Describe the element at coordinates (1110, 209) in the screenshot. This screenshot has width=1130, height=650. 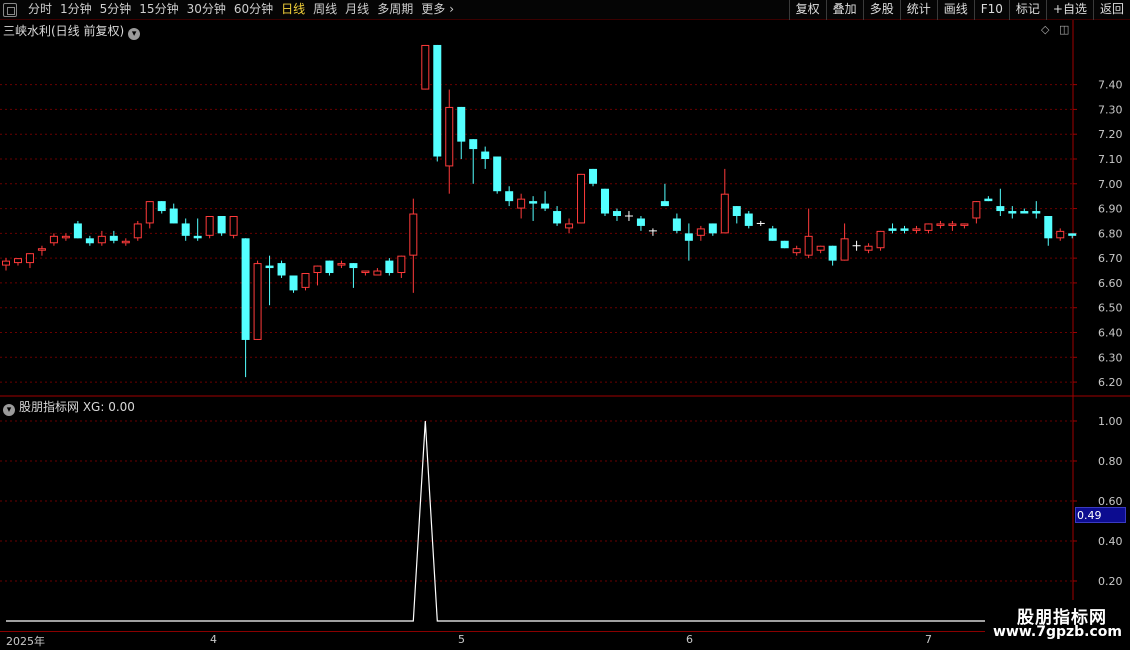
I see `y-tick-label: 6.90` at that location.